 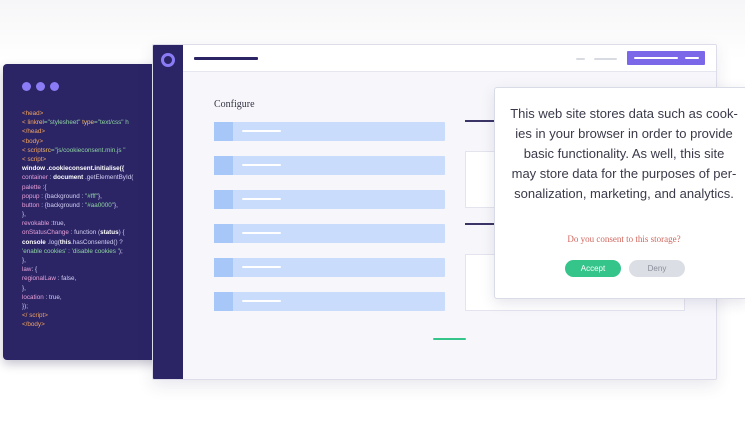 I want to click on code-token: :true,, so click(x=57, y=224).